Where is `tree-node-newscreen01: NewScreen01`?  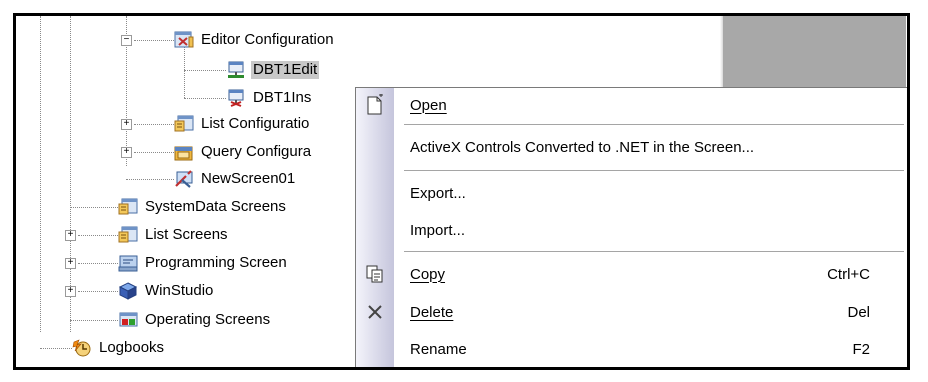 tree-node-newscreen01: NewScreen01 is located at coordinates (235, 179).